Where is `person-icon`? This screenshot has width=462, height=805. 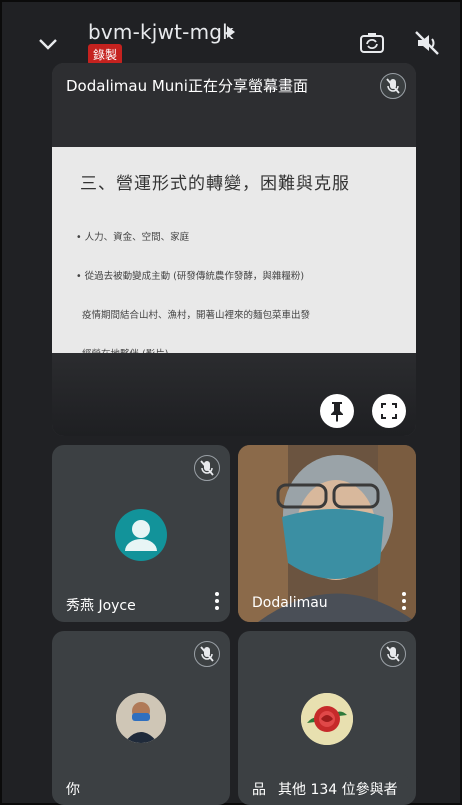 person-icon is located at coordinates (141, 535).